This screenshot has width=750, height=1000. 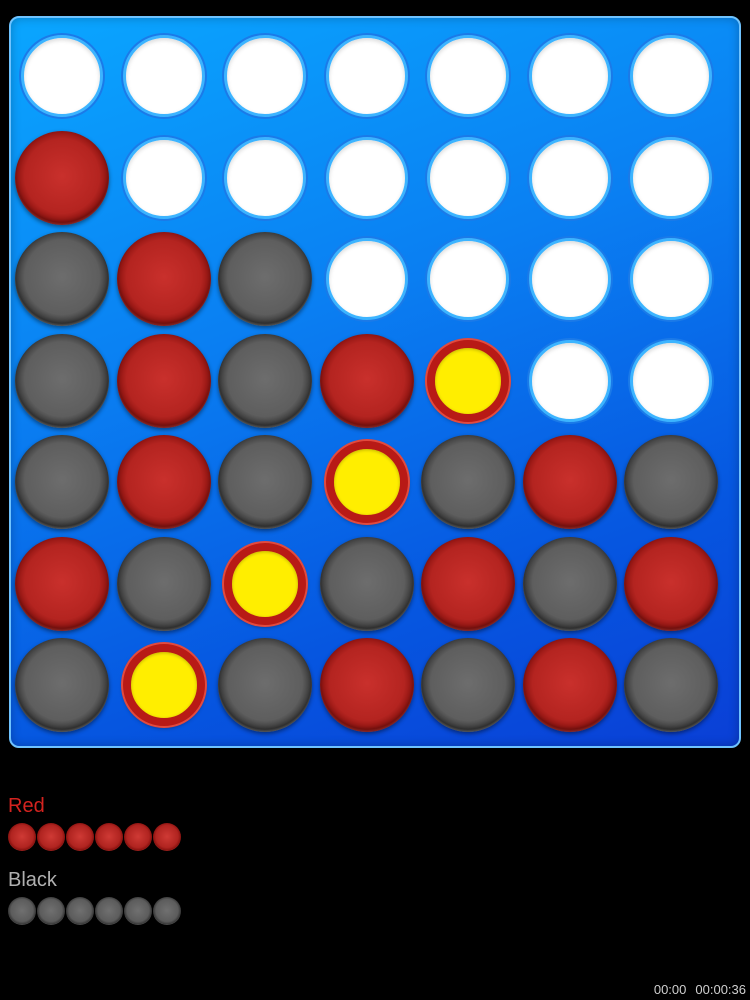 What do you see at coordinates (32, 880) in the screenshot?
I see `player-black-label: Black` at bounding box center [32, 880].